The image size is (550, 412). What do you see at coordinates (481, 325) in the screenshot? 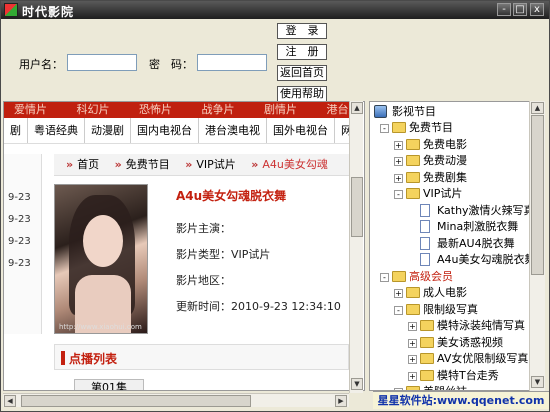
I see `tree-node-label: 模特泳装纯情写真` at bounding box center [481, 325].